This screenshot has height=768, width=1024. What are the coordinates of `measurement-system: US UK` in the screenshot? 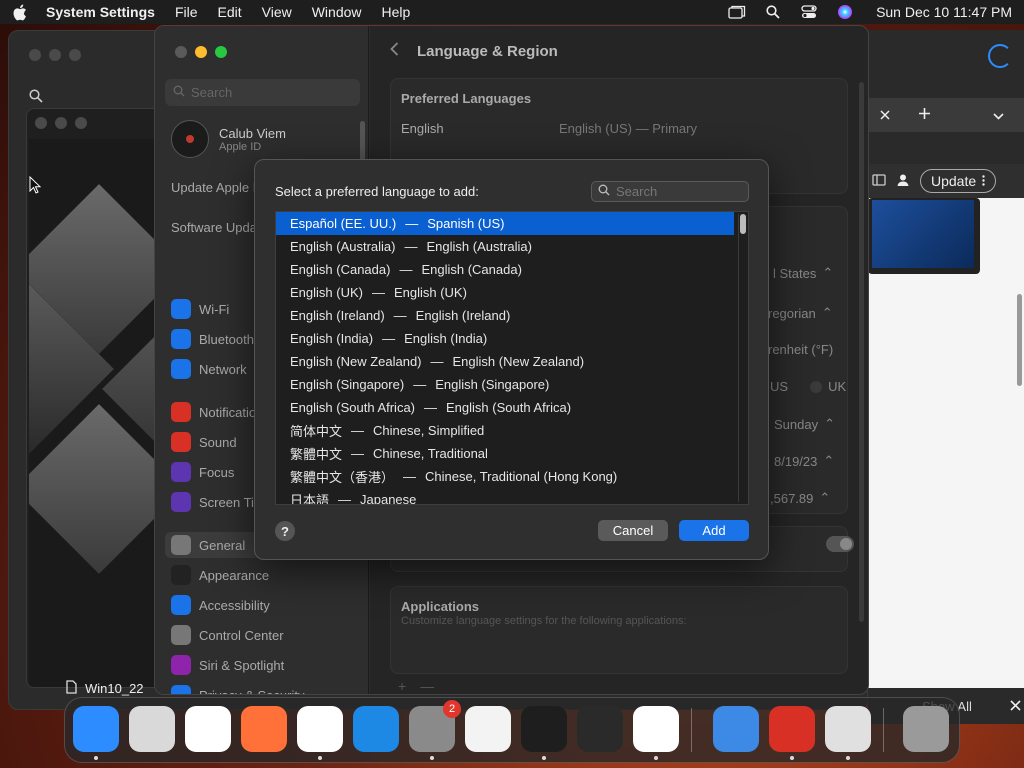 It's located at (808, 386).